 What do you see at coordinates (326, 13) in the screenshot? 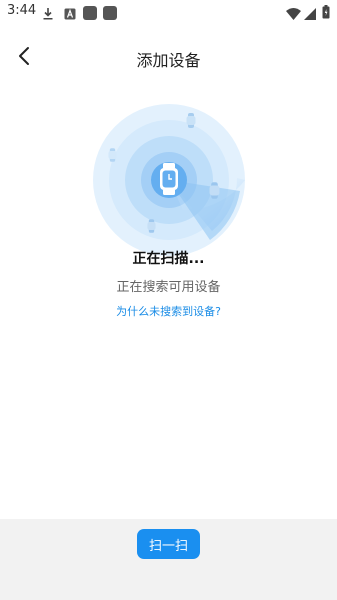
I see `battery-icon` at bounding box center [326, 13].